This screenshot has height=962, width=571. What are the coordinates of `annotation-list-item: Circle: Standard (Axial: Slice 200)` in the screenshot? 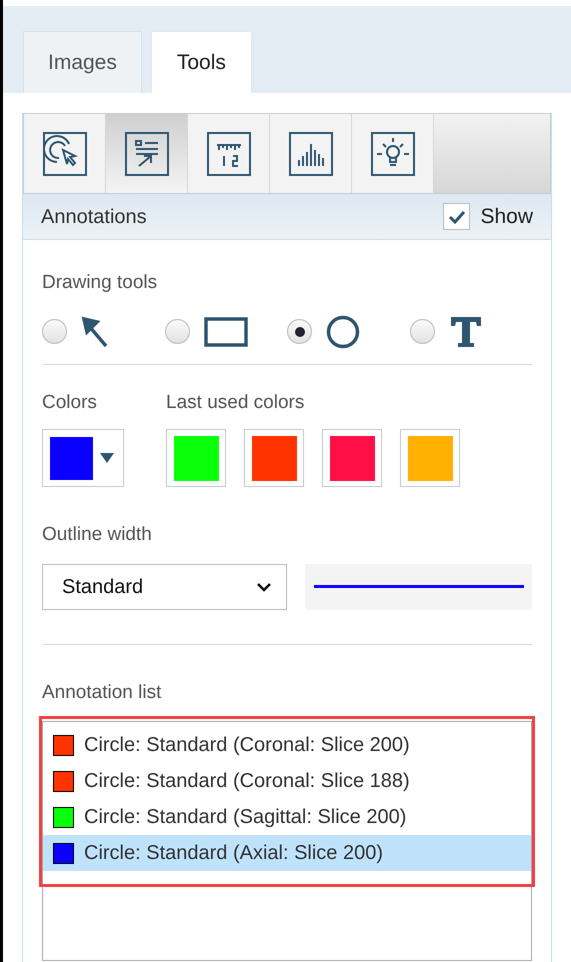 It's located at (287, 853).